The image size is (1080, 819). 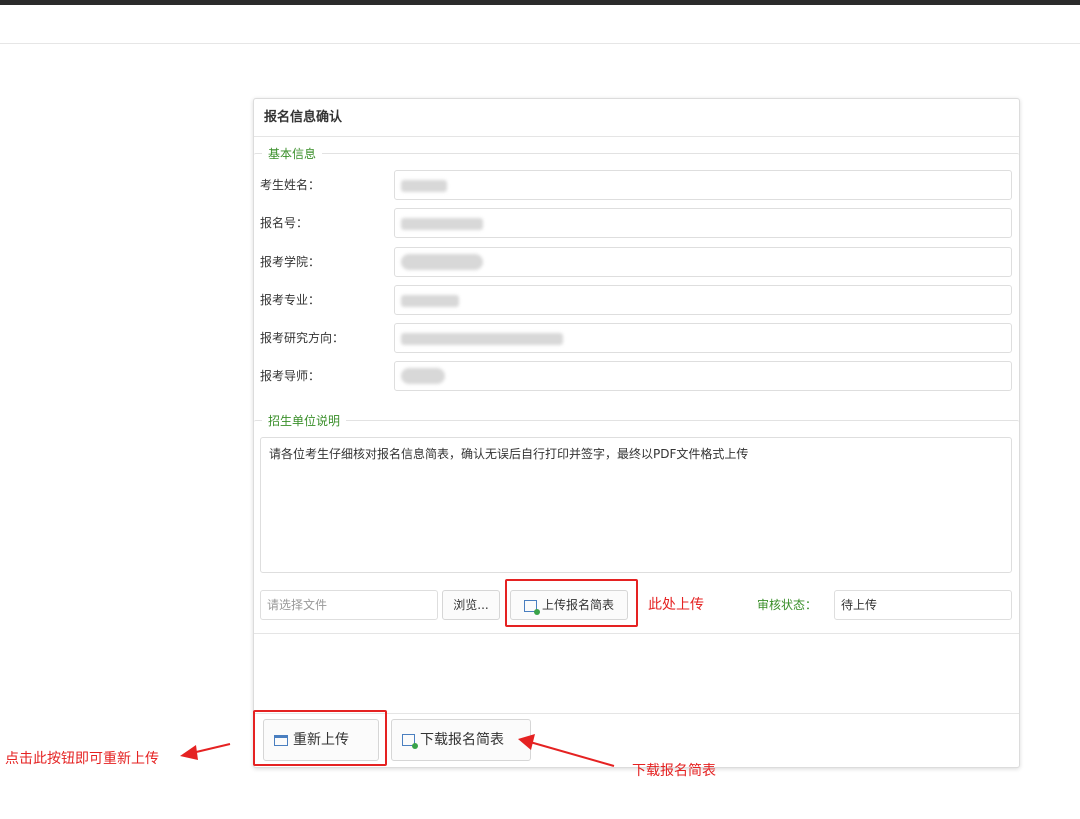 I want to click on reupload-arrow, so click(x=205, y=751).